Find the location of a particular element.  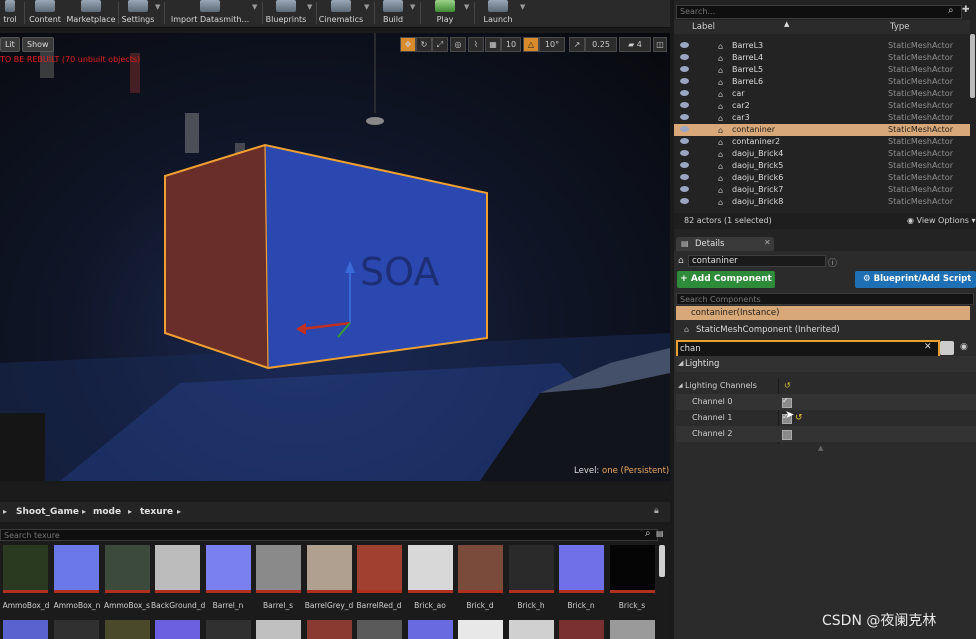

close-icon: ✕ is located at coordinates (767, 242).